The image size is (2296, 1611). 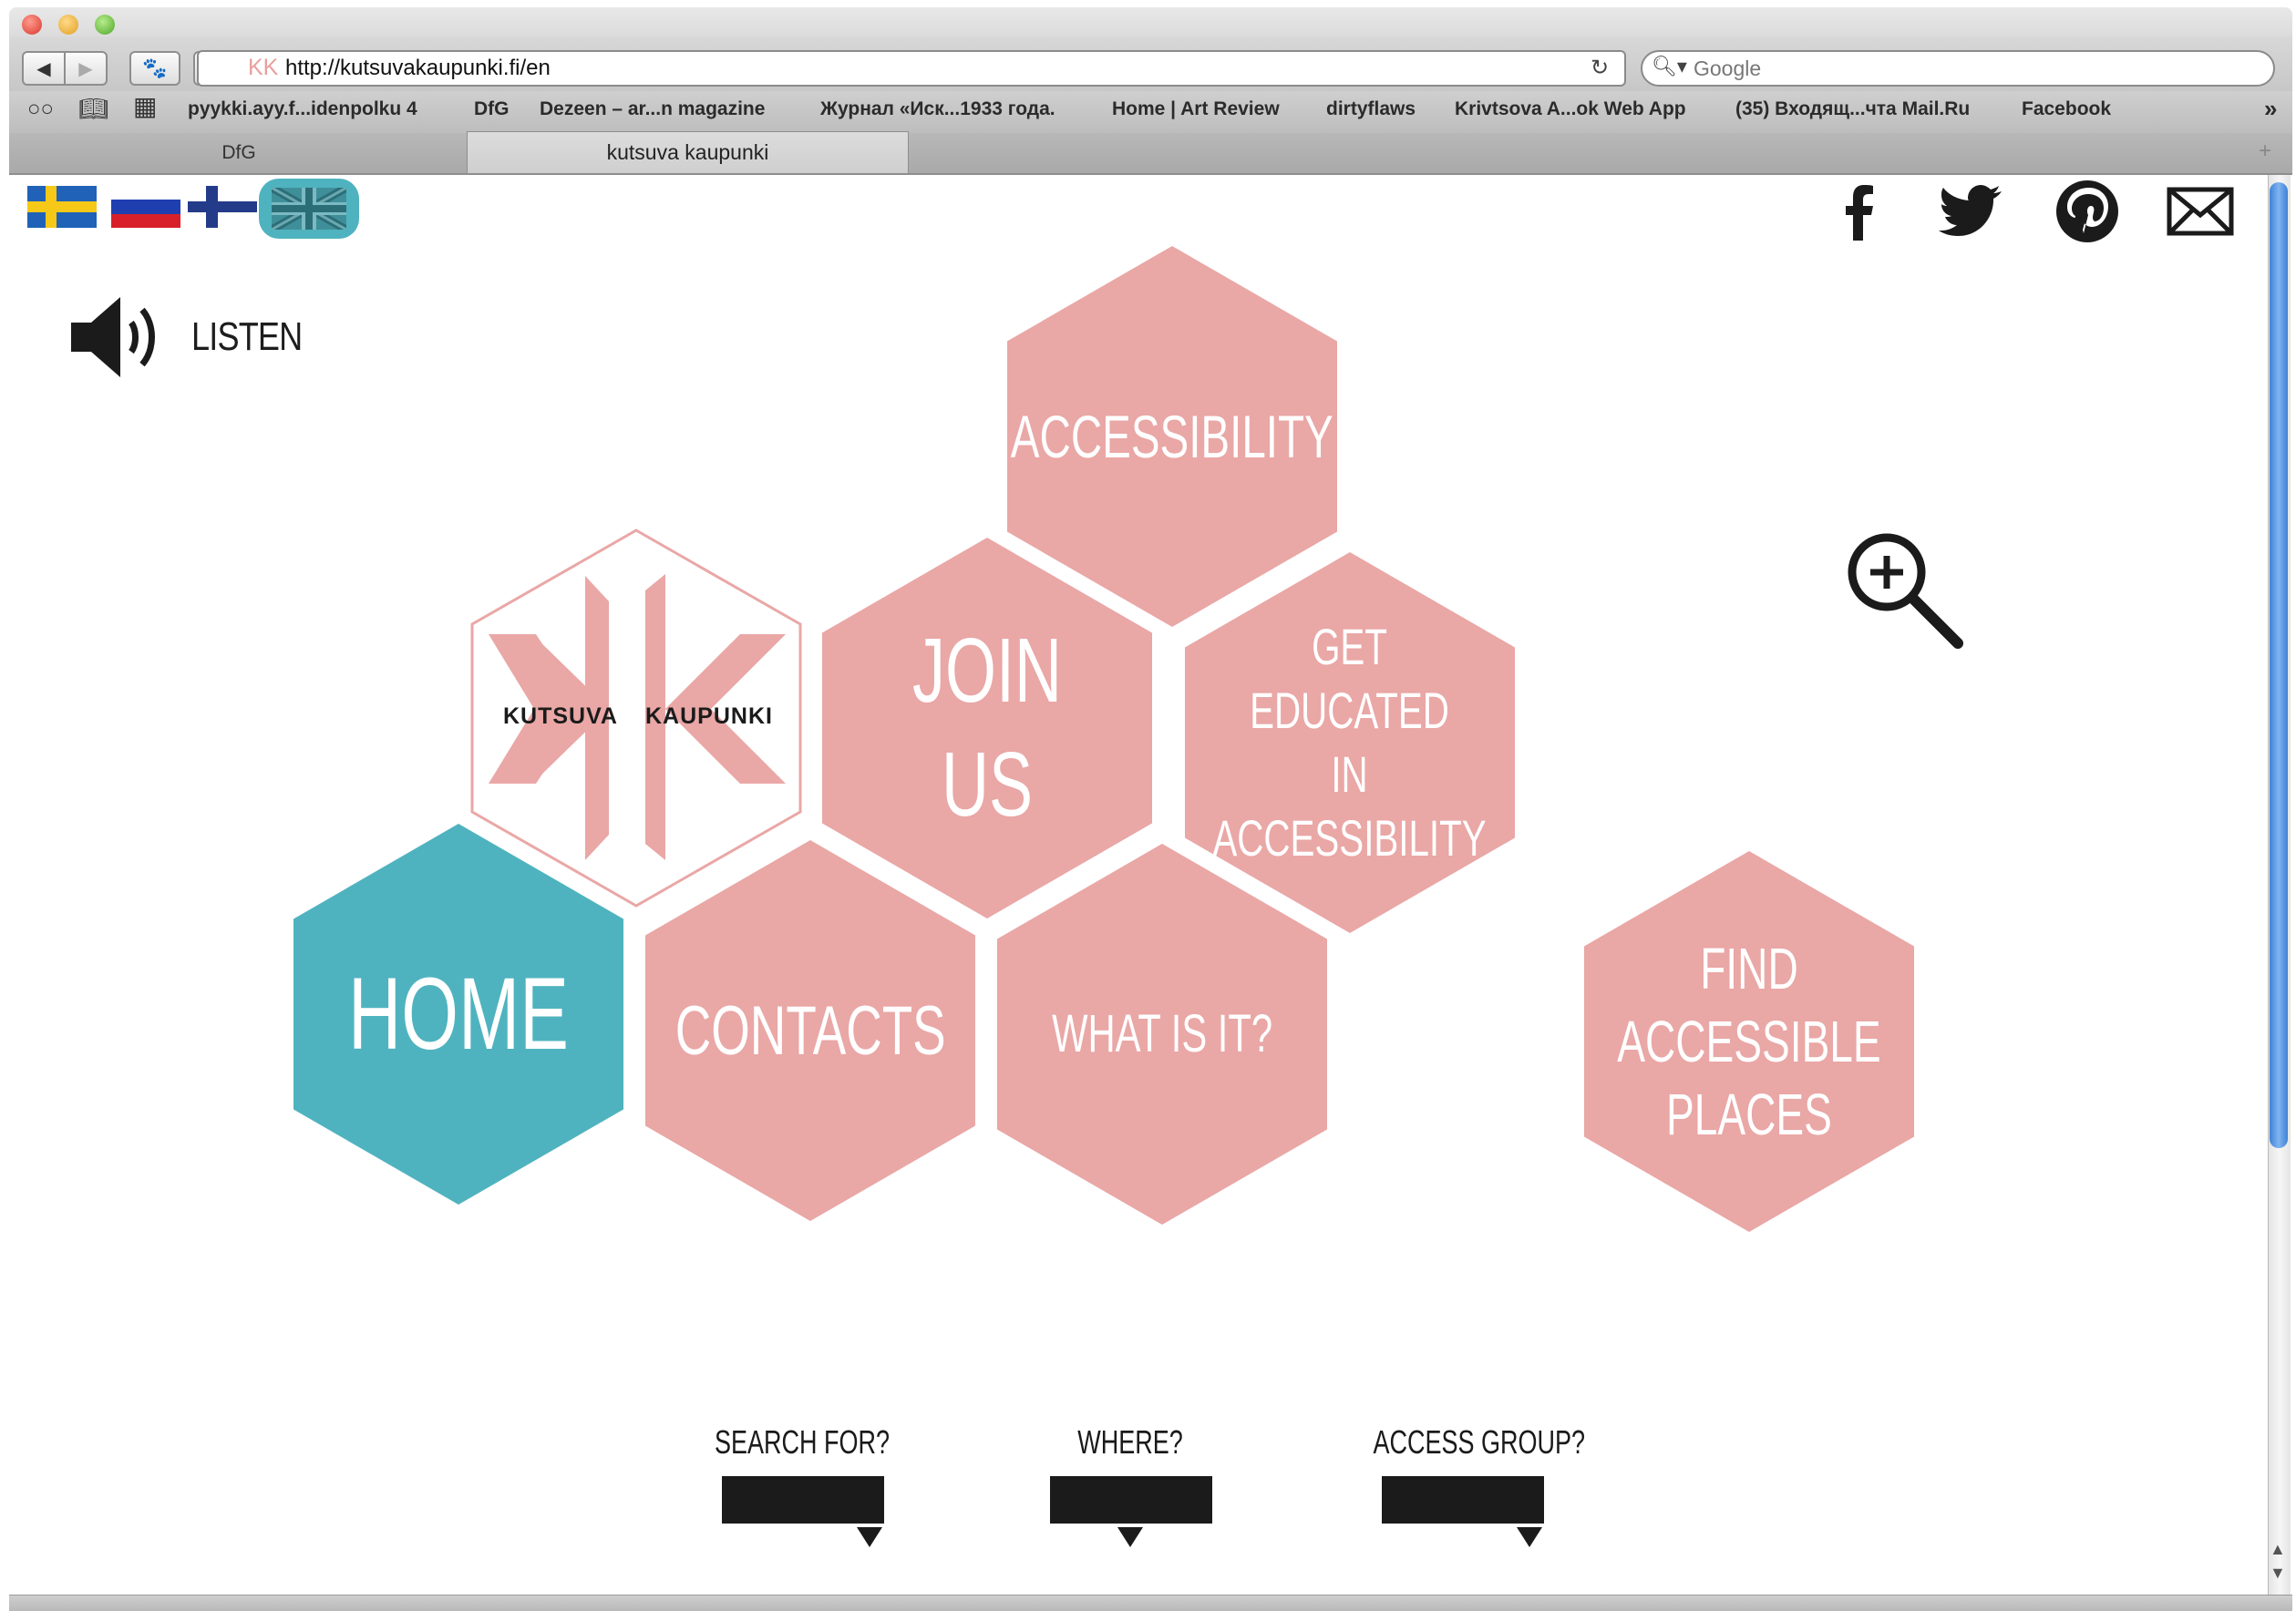 What do you see at coordinates (2200, 211) in the screenshot?
I see `mail-icon` at bounding box center [2200, 211].